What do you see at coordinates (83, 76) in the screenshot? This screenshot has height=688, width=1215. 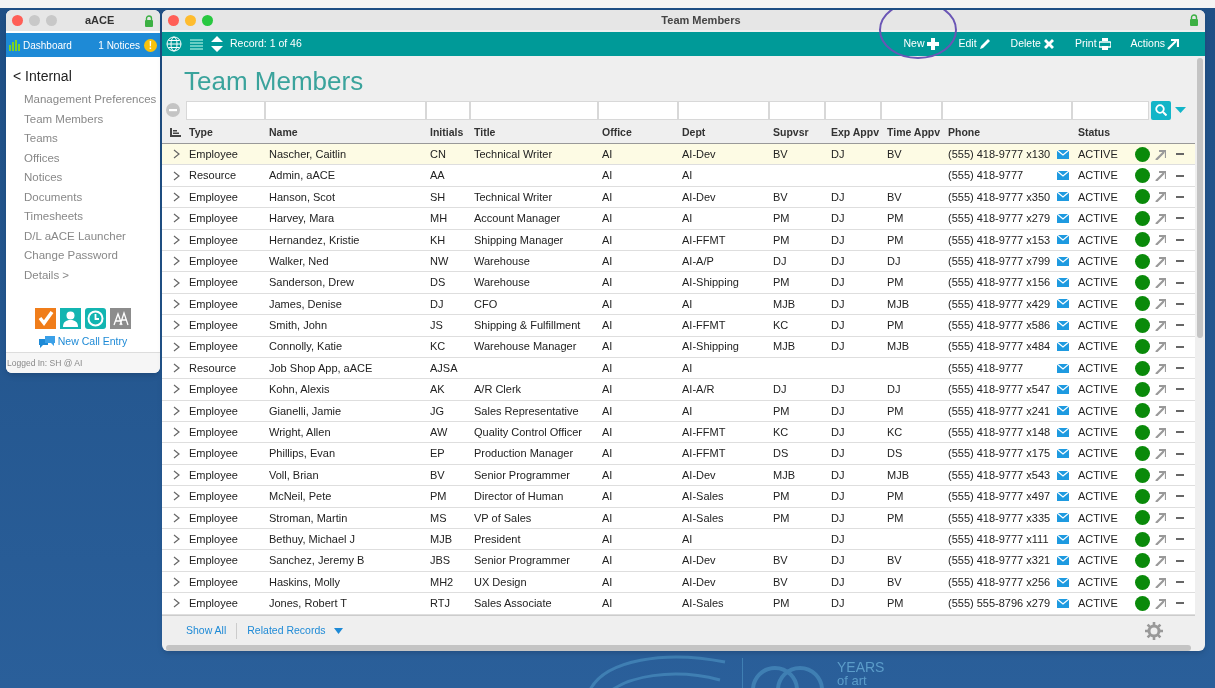 I see `back-link: < Internal` at bounding box center [83, 76].